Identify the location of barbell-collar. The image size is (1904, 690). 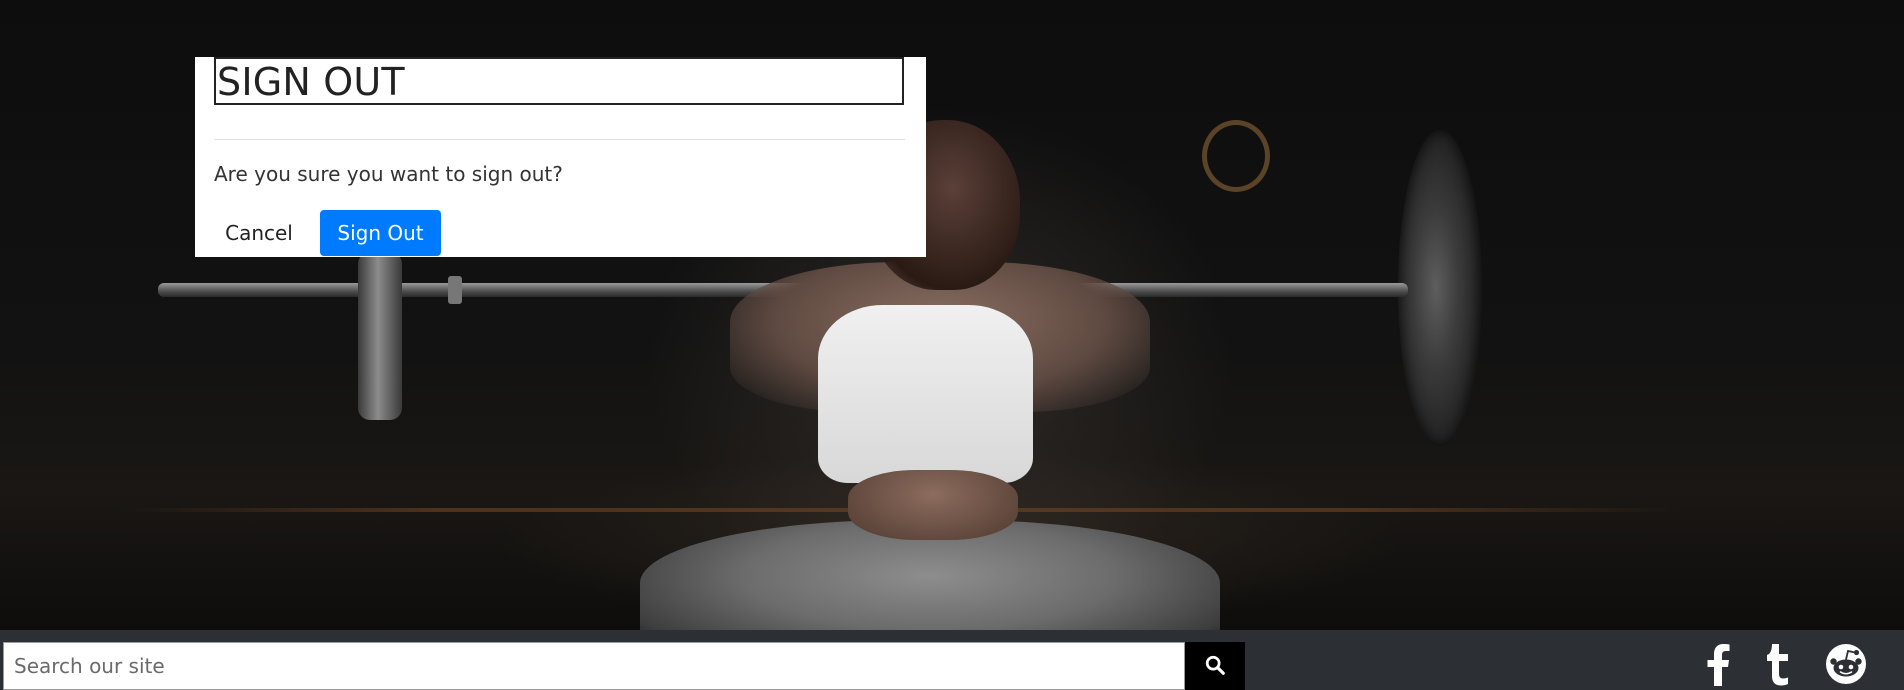
(455, 290).